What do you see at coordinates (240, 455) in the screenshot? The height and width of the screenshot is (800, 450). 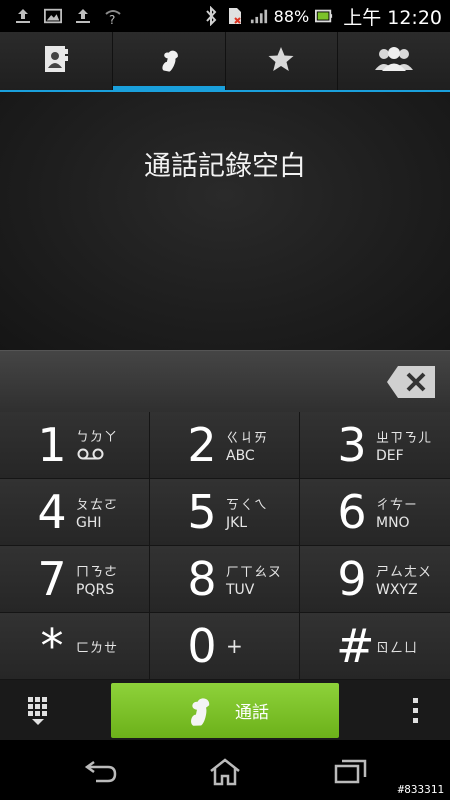 I see `key-letters: ABC` at bounding box center [240, 455].